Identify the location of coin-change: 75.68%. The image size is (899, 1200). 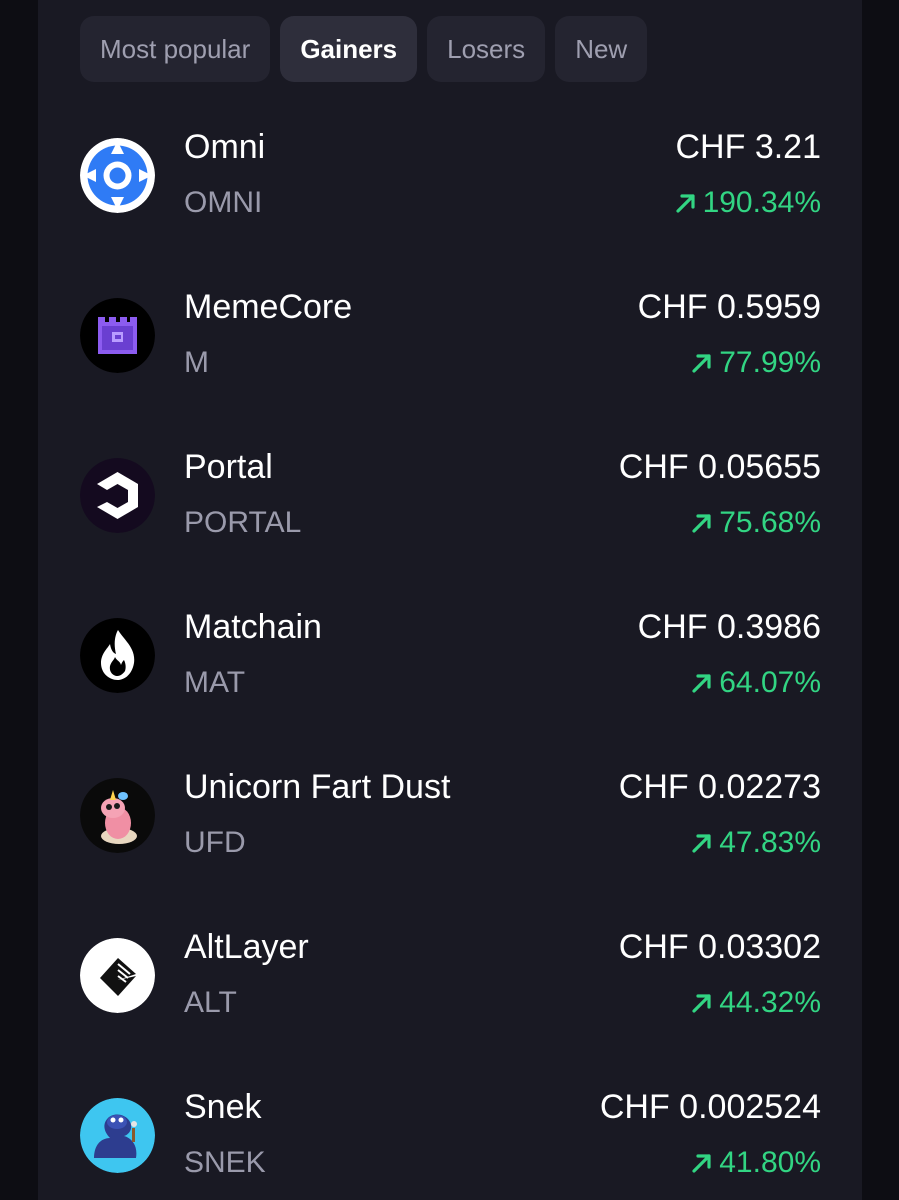
(755, 523).